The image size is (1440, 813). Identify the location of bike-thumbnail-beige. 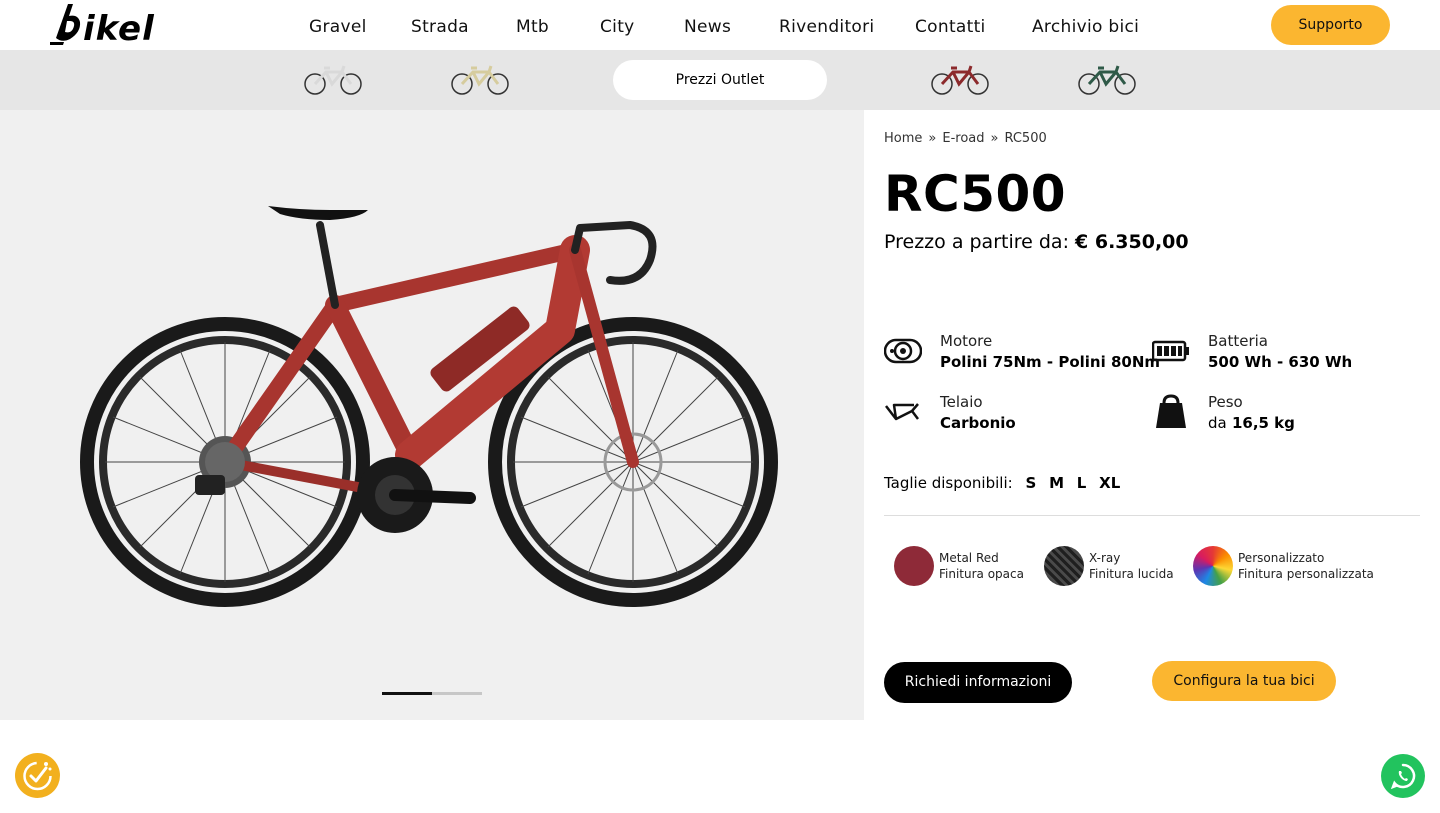
(480, 78).